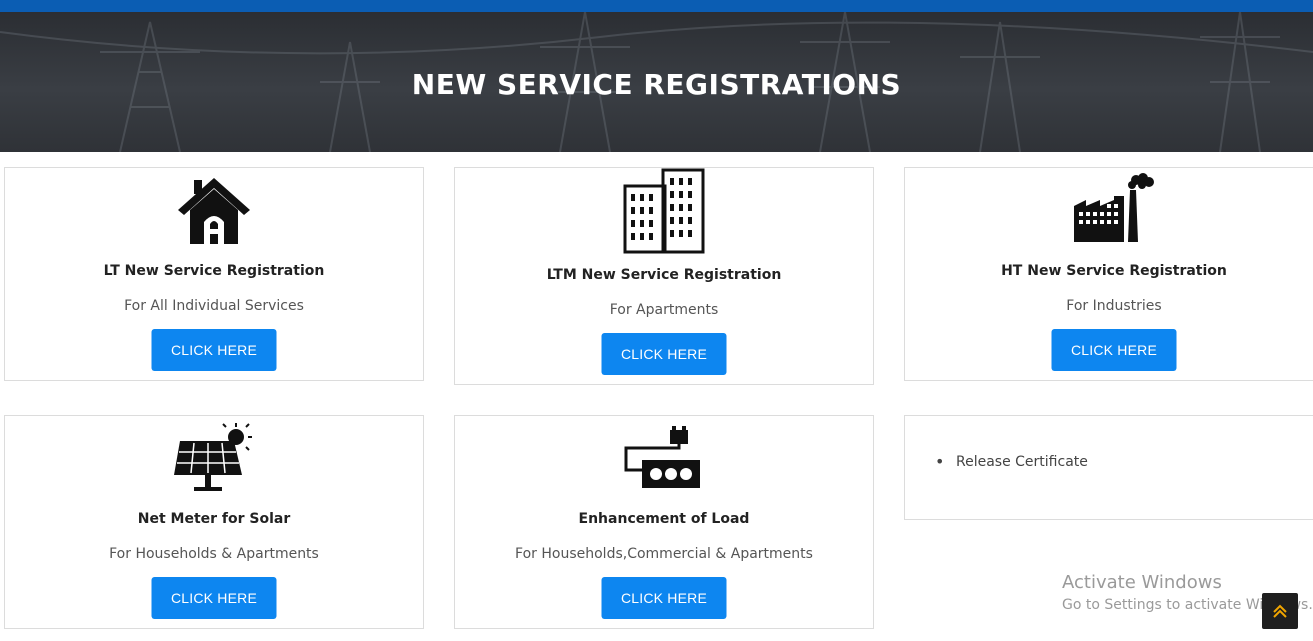  I want to click on top-accent-bar, so click(656, 6).